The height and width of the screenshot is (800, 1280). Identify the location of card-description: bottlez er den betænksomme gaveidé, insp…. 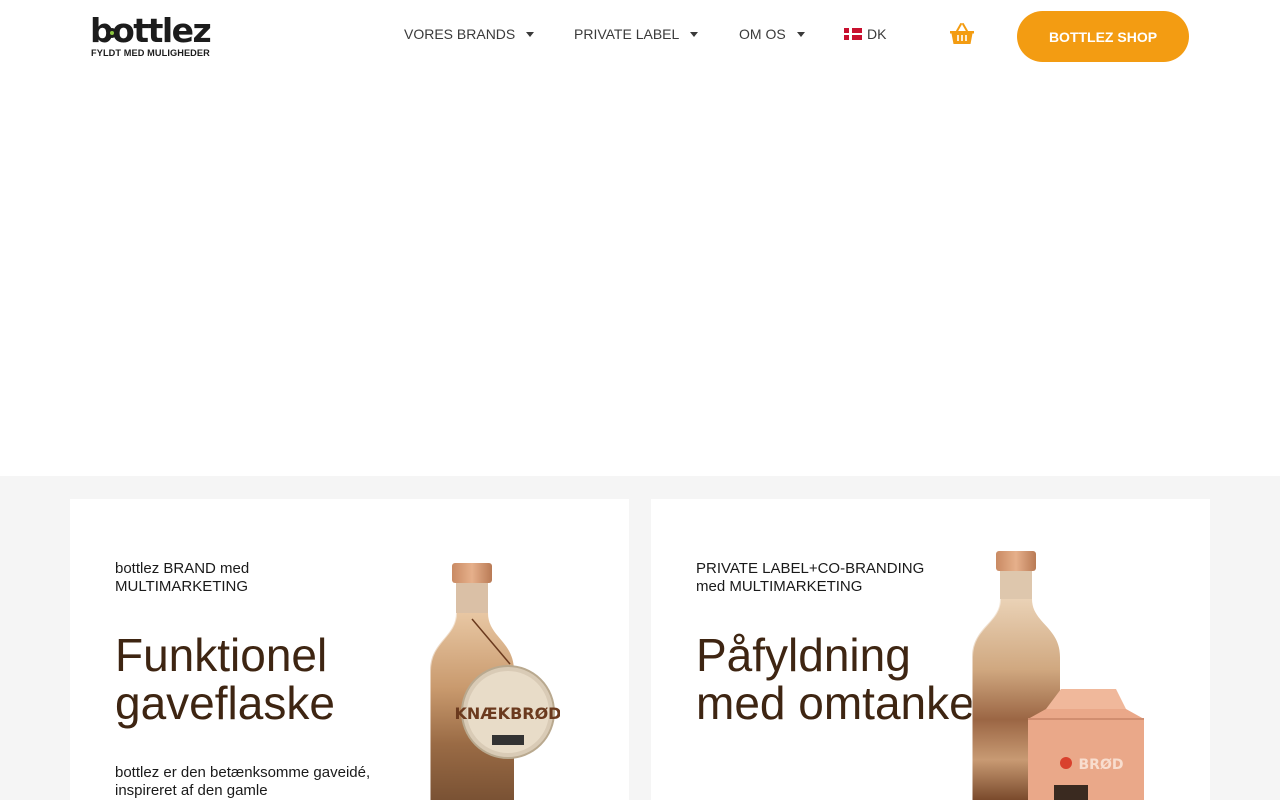
(243, 781).